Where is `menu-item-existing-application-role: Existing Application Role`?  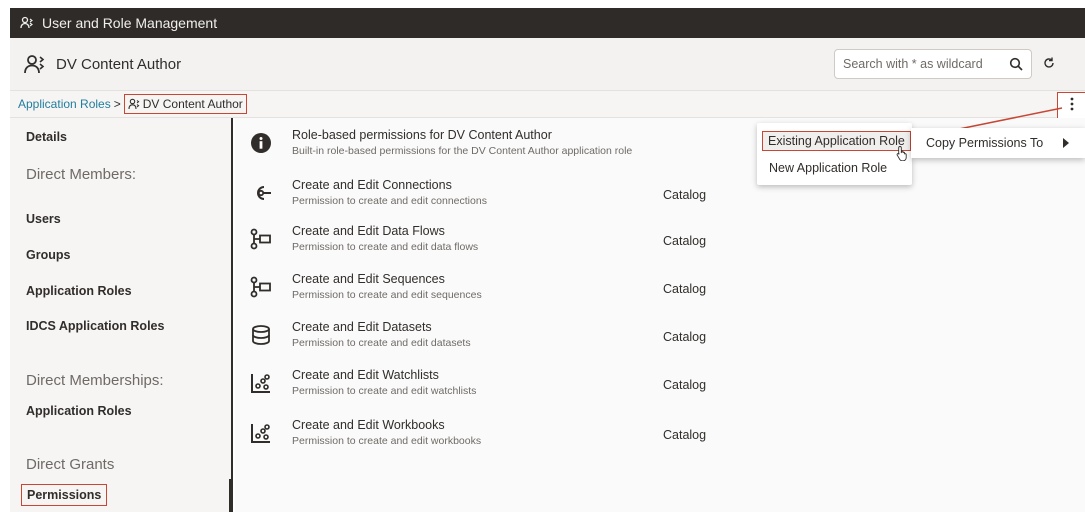
menu-item-existing-application-role: Existing Application Role is located at coordinates (836, 141).